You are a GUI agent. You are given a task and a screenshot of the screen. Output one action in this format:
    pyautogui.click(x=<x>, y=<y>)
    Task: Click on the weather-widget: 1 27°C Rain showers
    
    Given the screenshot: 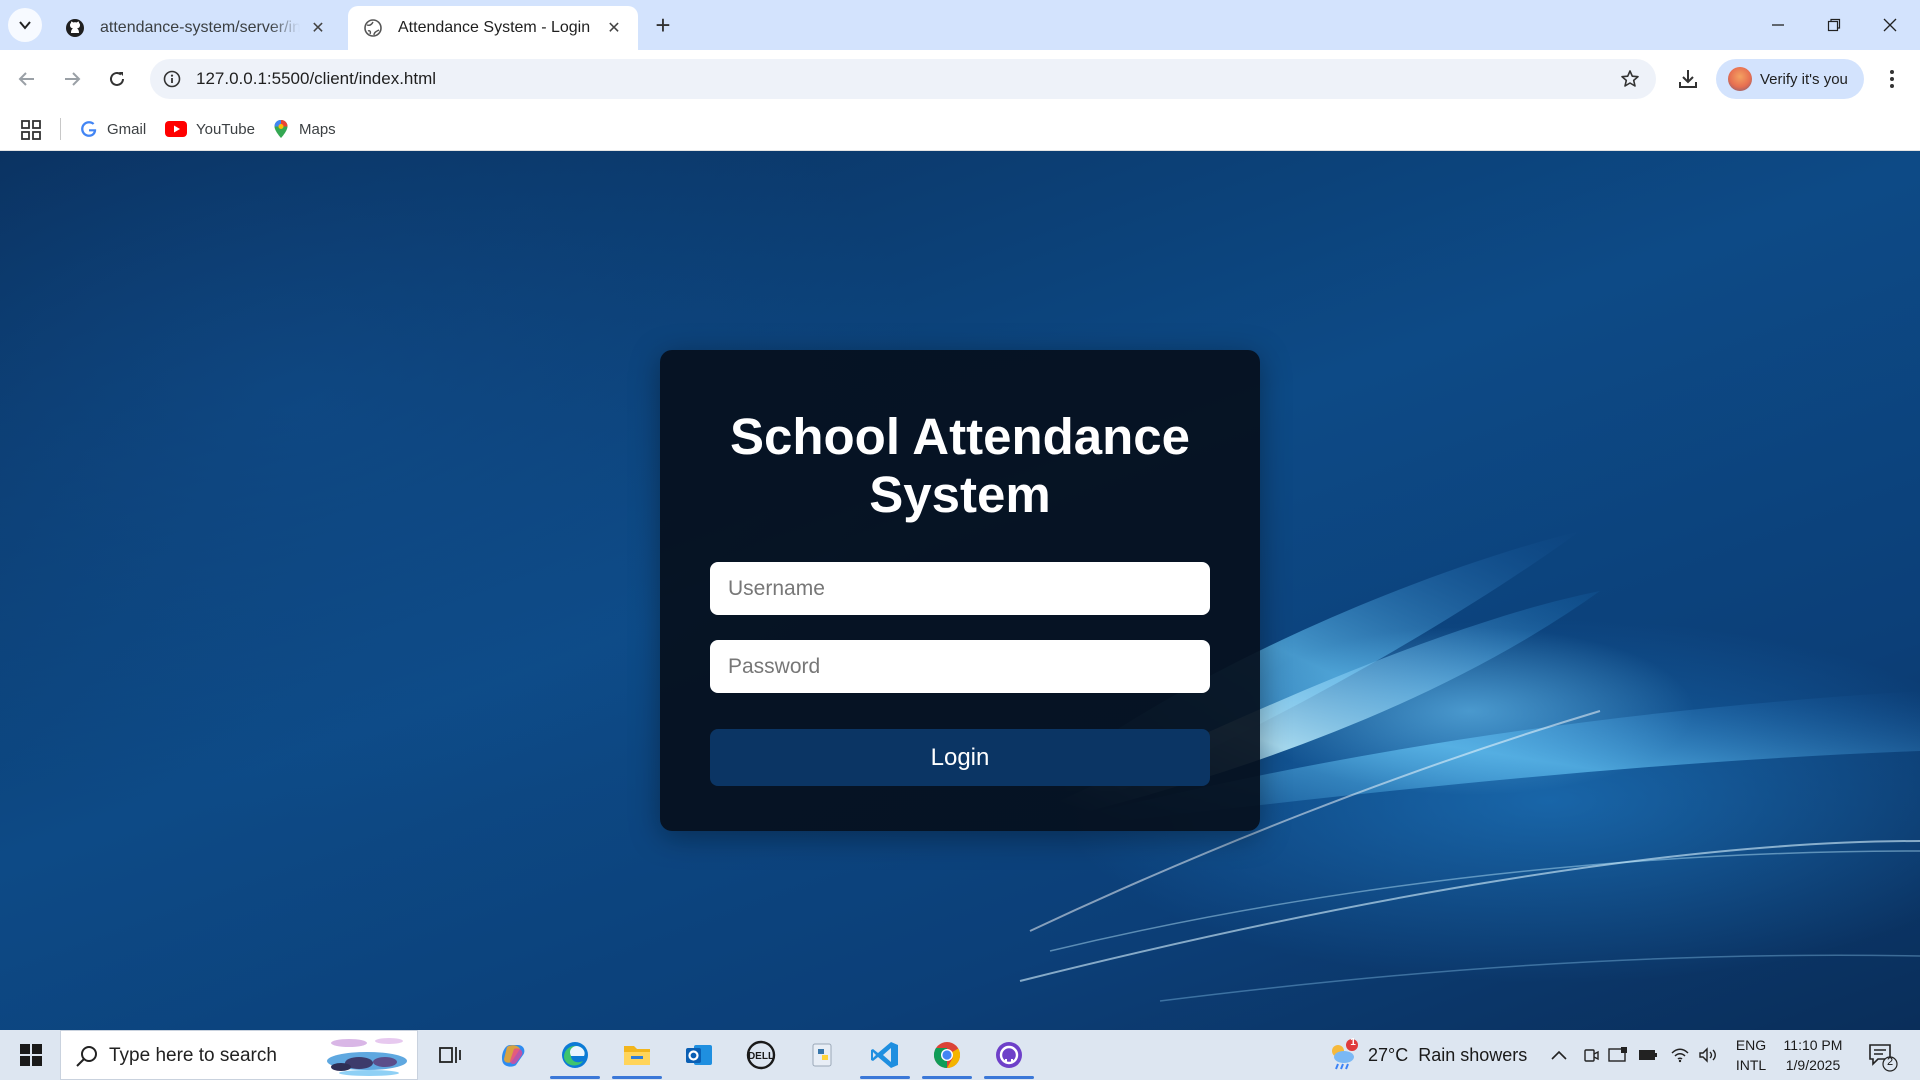 What is the action you would take?
    pyautogui.click(x=1426, y=1055)
    